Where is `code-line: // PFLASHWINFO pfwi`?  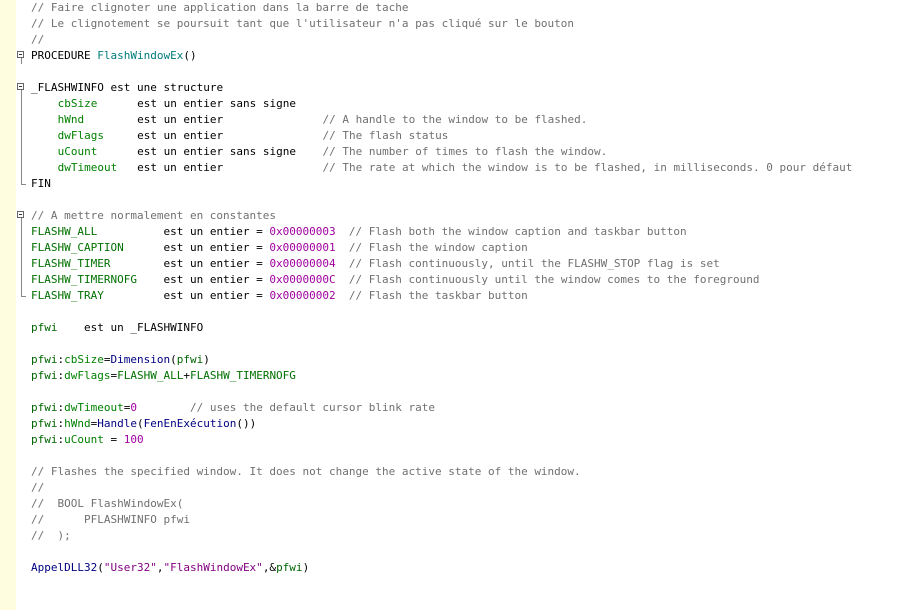
code-line: // PFLASHWINFO pfwi is located at coordinates (451, 520).